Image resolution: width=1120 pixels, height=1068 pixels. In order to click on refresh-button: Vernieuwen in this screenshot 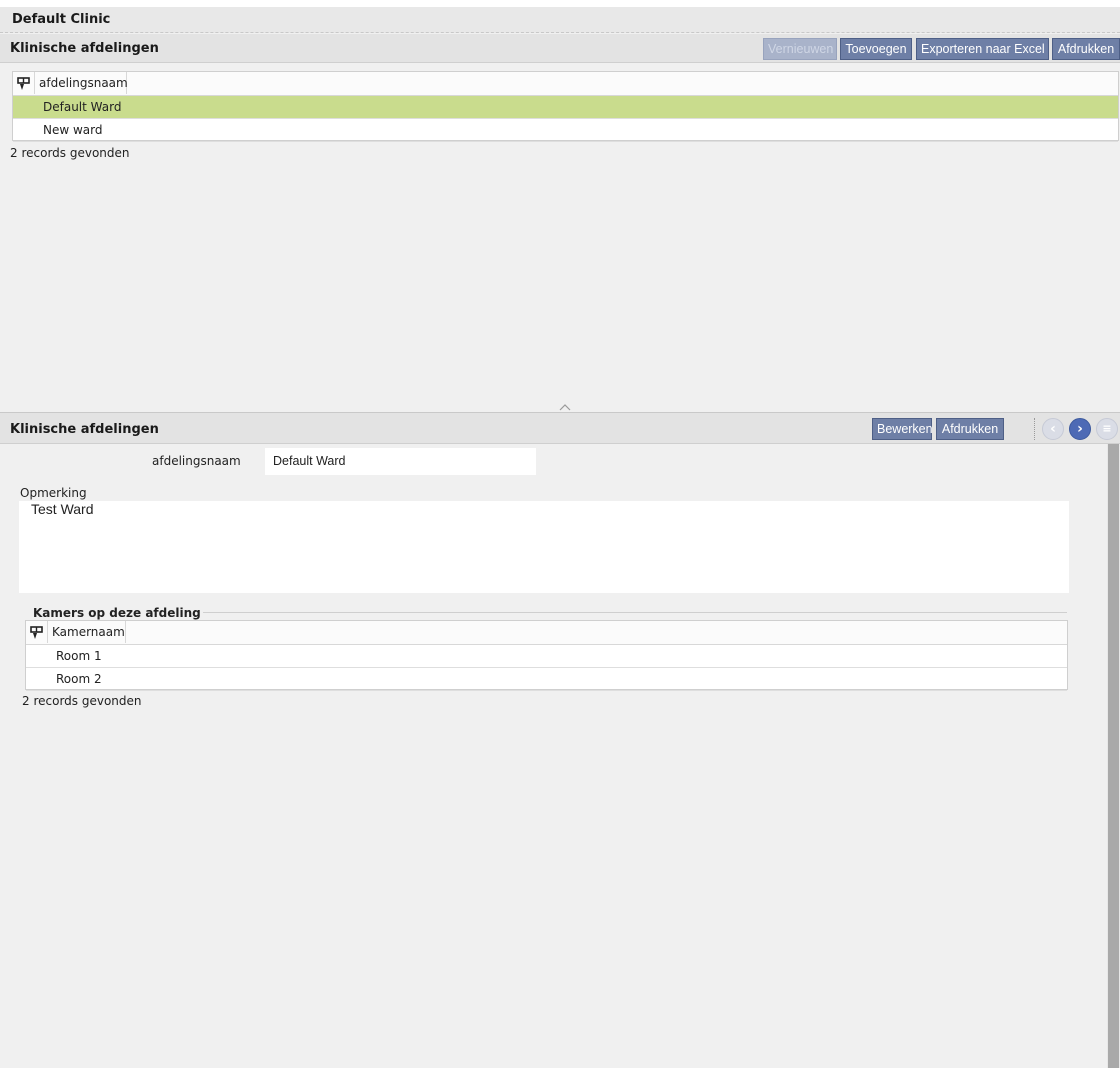, I will do `click(800, 49)`.